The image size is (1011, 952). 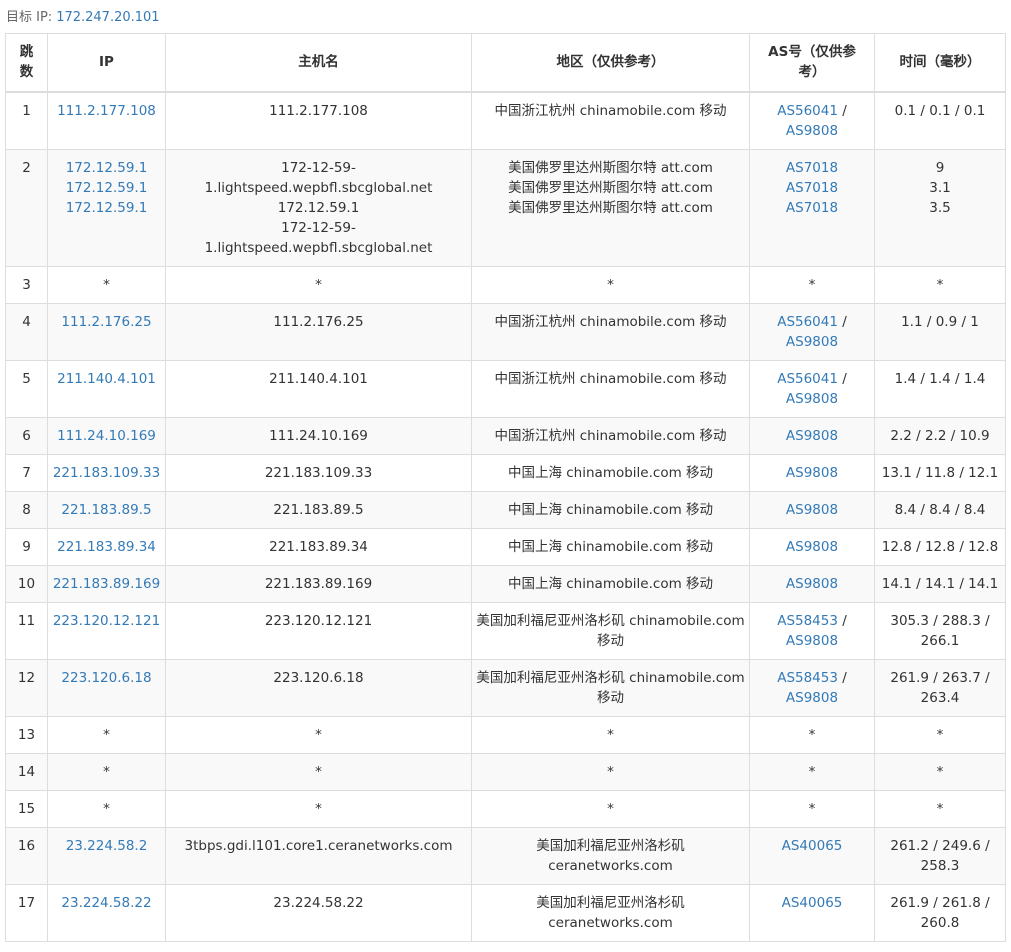 I want to click on region-cell: 中国上海 chinamobile.com 移动, so click(x=610, y=509).